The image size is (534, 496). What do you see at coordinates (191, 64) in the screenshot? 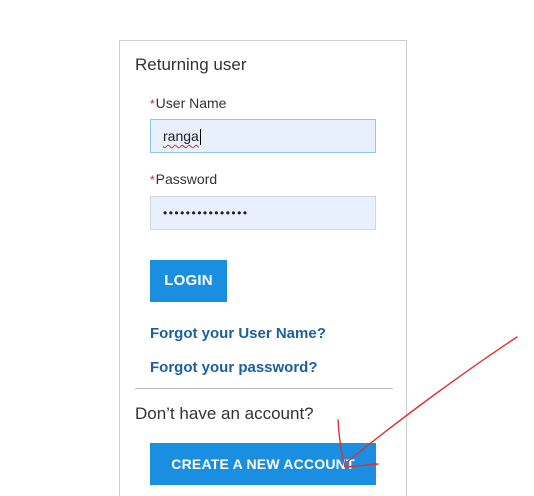
I see `panel-title: Returning user` at bounding box center [191, 64].